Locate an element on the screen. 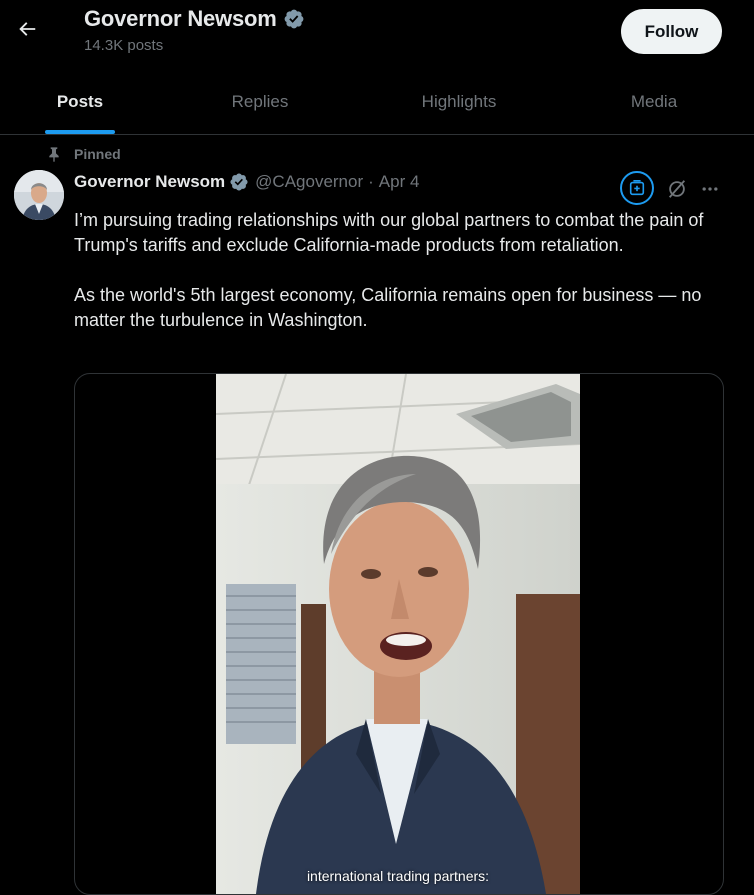  pinned-indicator: Pinned is located at coordinates (83, 154).